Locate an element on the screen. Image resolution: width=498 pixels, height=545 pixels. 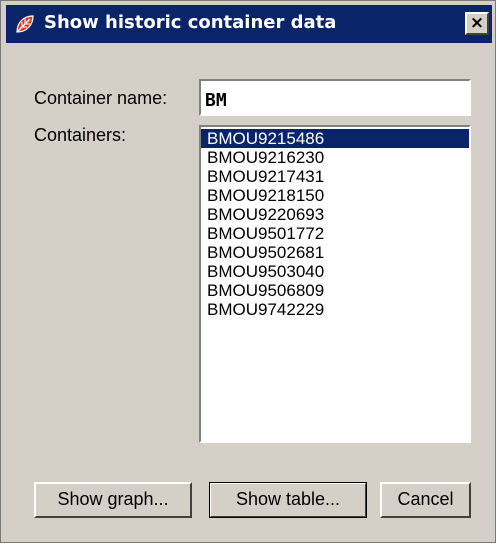
title-bar: Show historic container data × is located at coordinates (249, 24).